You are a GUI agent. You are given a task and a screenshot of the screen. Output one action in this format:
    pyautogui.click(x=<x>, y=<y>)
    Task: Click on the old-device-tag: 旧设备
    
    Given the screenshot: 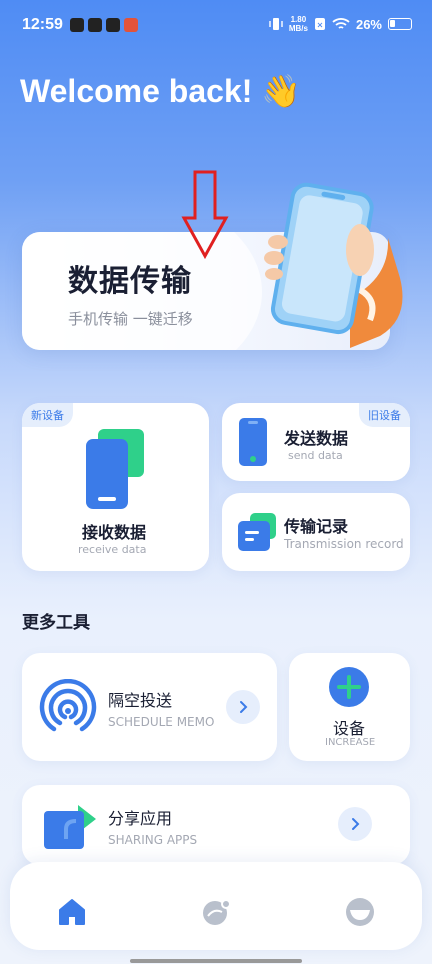 What is the action you would take?
    pyautogui.click(x=384, y=415)
    